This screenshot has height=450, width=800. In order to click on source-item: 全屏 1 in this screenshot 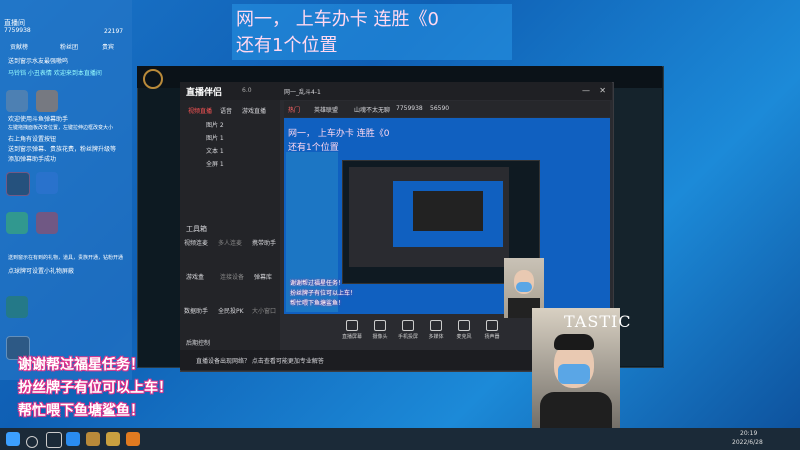, I will do `click(215, 163)`.